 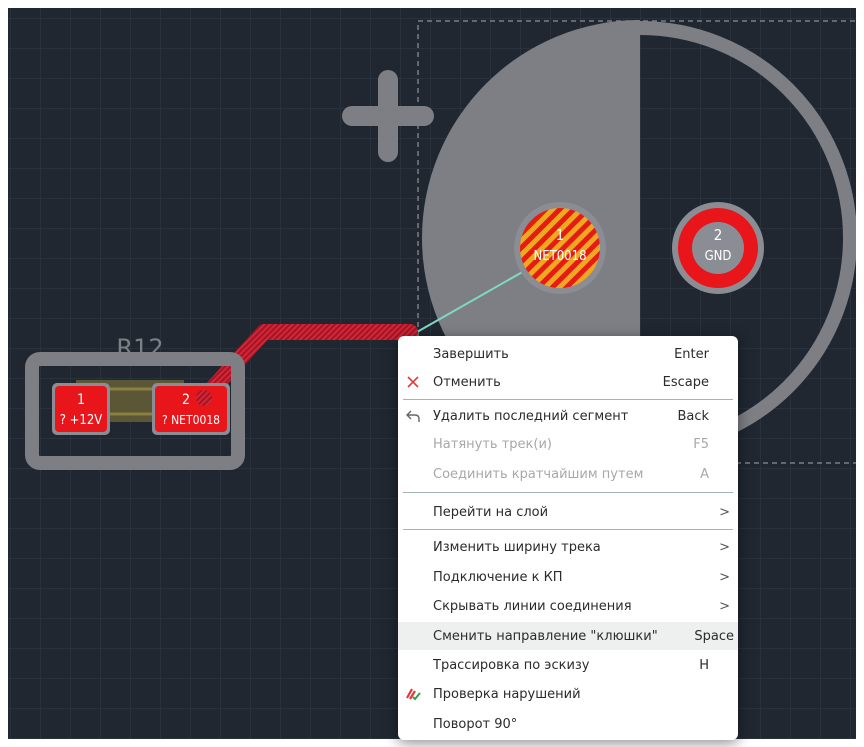 I want to click on menu-item-rotate-90: Поворот 90°, so click(x=568, y=724).